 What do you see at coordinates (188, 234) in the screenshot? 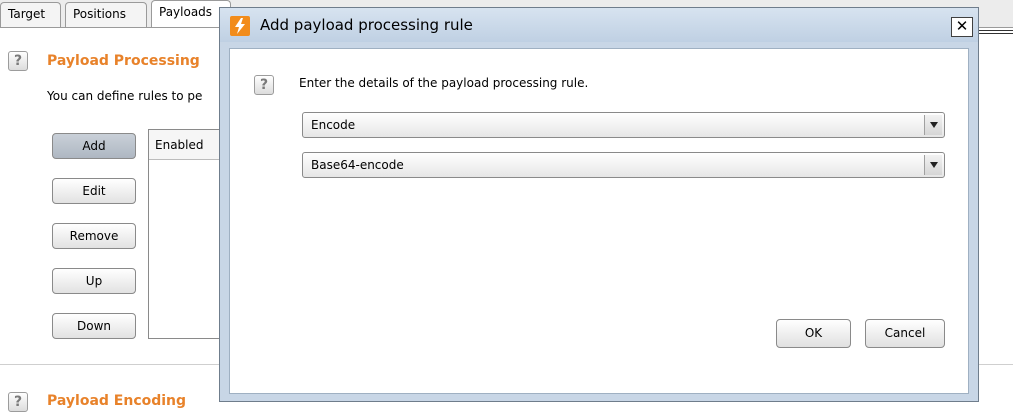
I see `rules-table: Enabled` at bounding box center [188, 234].